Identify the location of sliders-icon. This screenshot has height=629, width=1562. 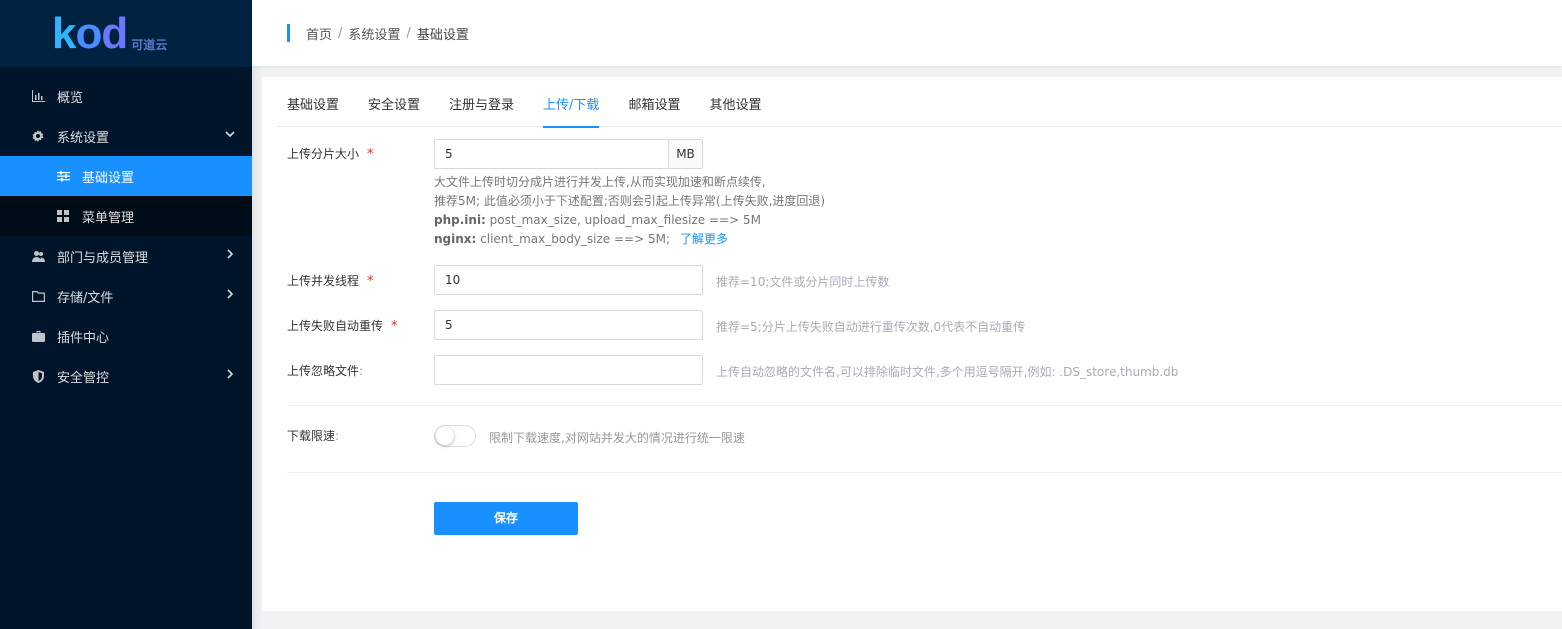
(63, 176).